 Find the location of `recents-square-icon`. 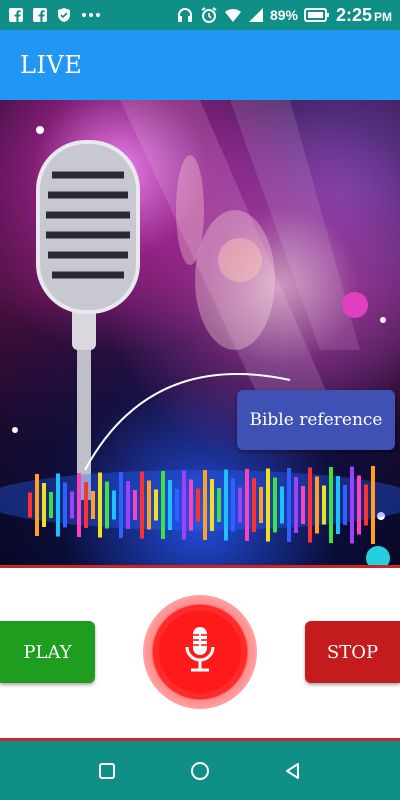

recents-square-icon is located at coordinates (107, 771).